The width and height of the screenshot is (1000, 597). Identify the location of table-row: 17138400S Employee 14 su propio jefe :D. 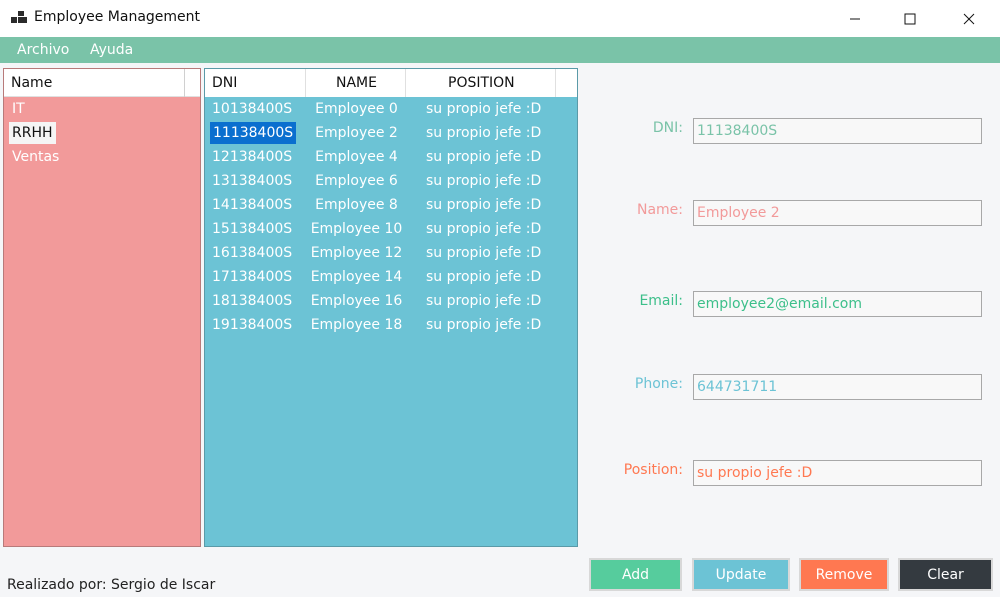
(391, 278).